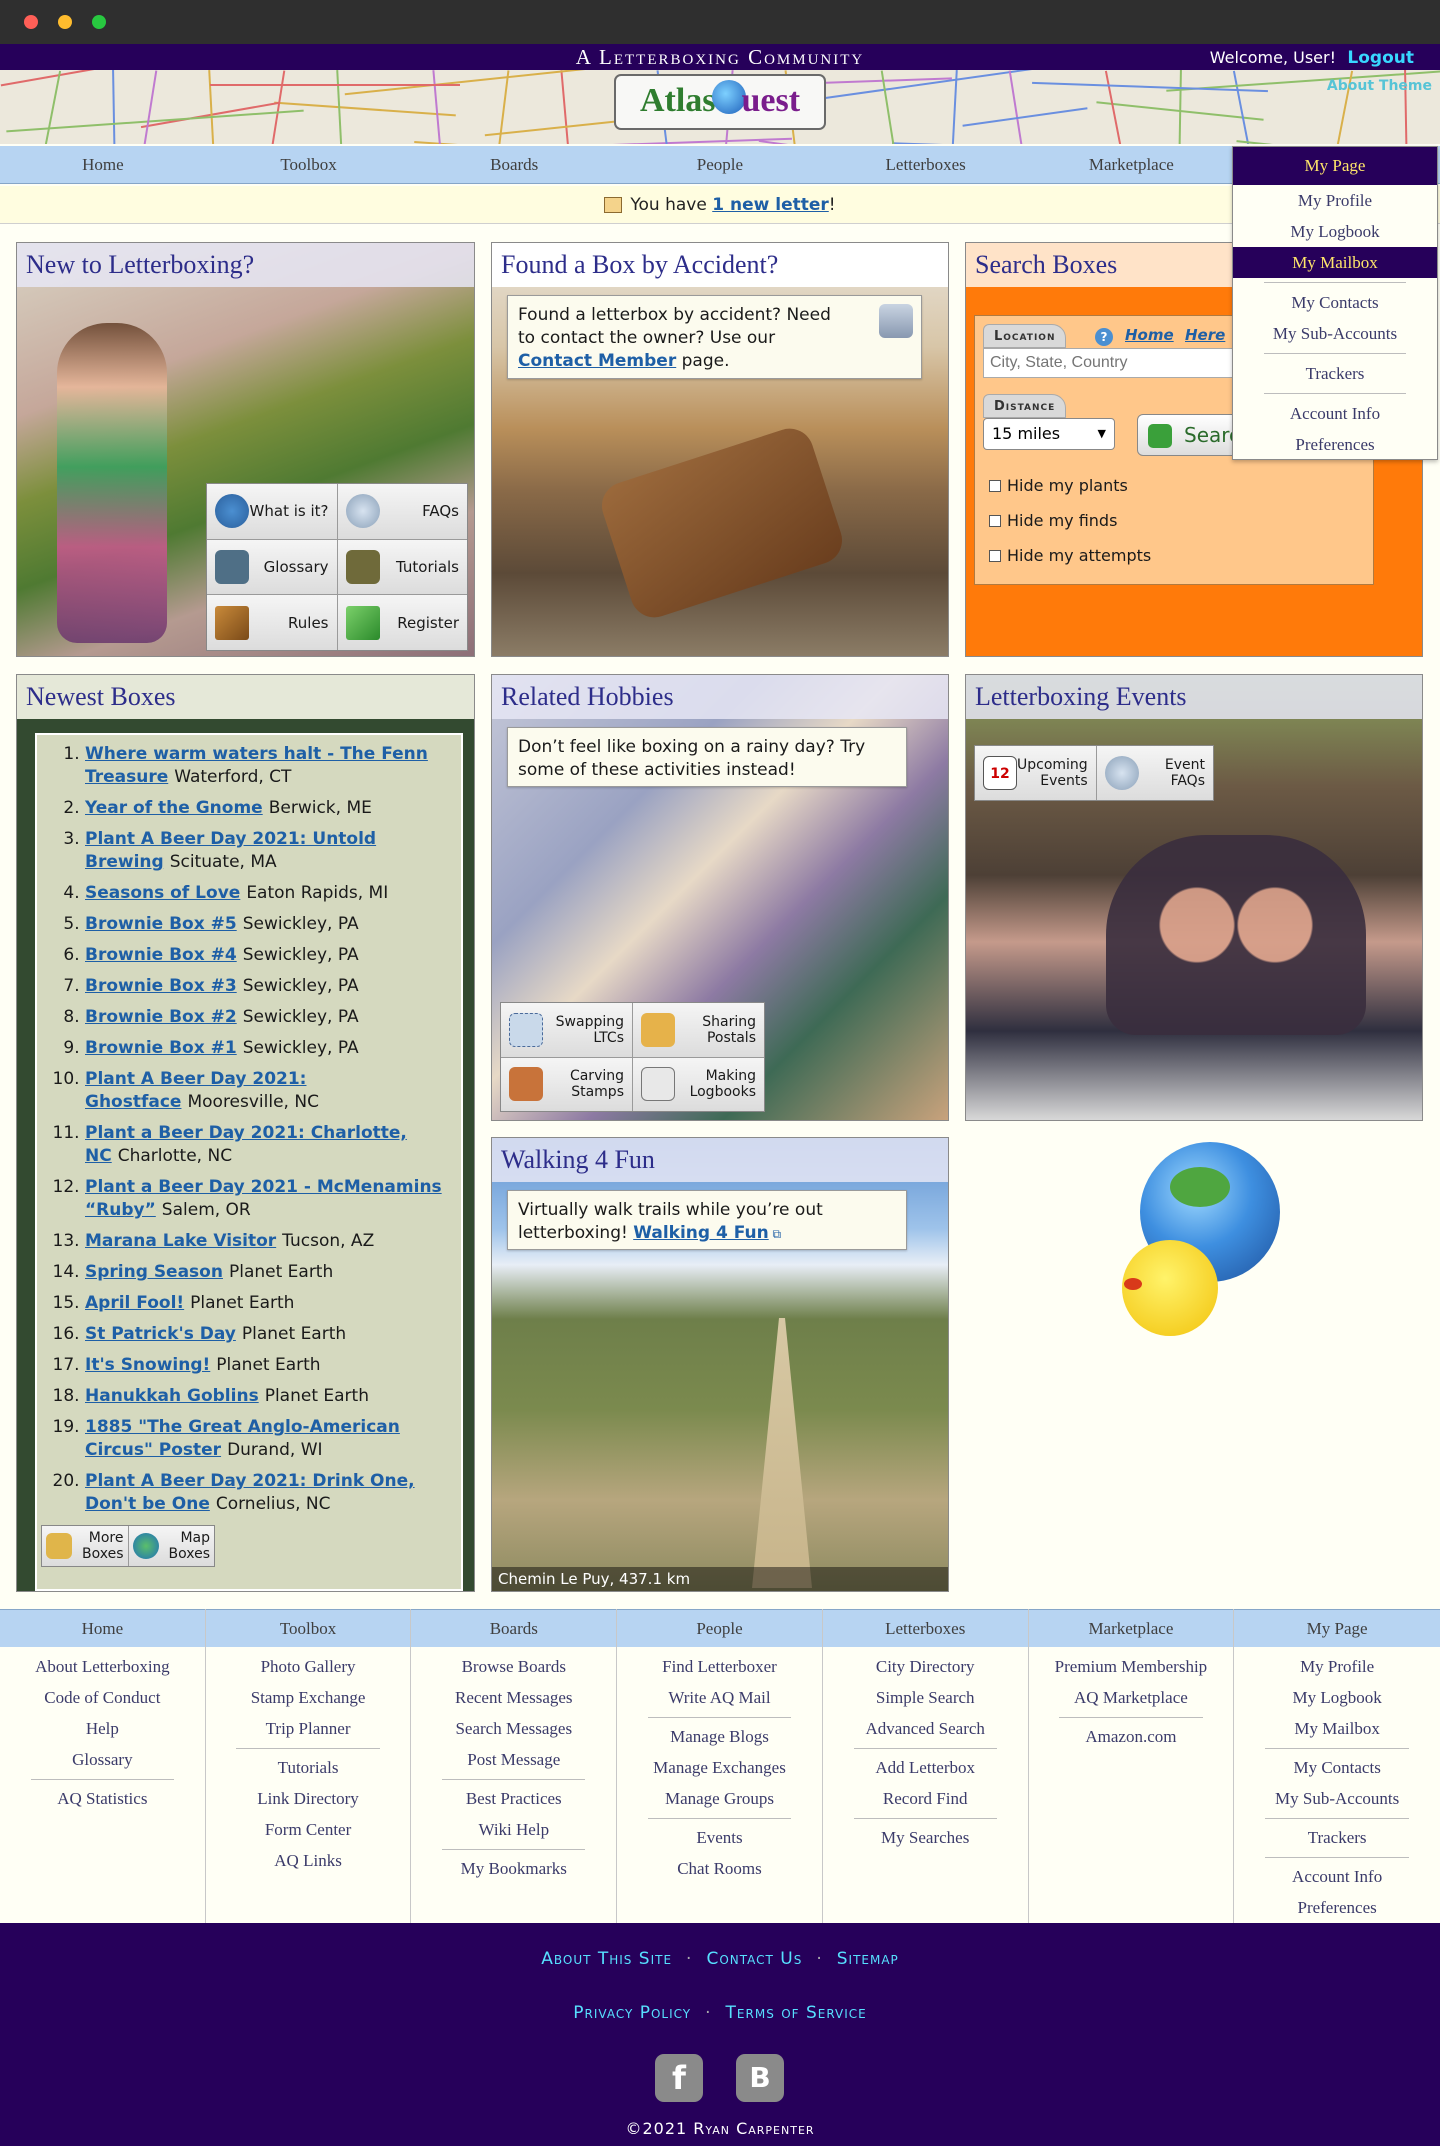 The image size is (1440, 2146). I want to click on footer-heading: People, so click(719, 1628).